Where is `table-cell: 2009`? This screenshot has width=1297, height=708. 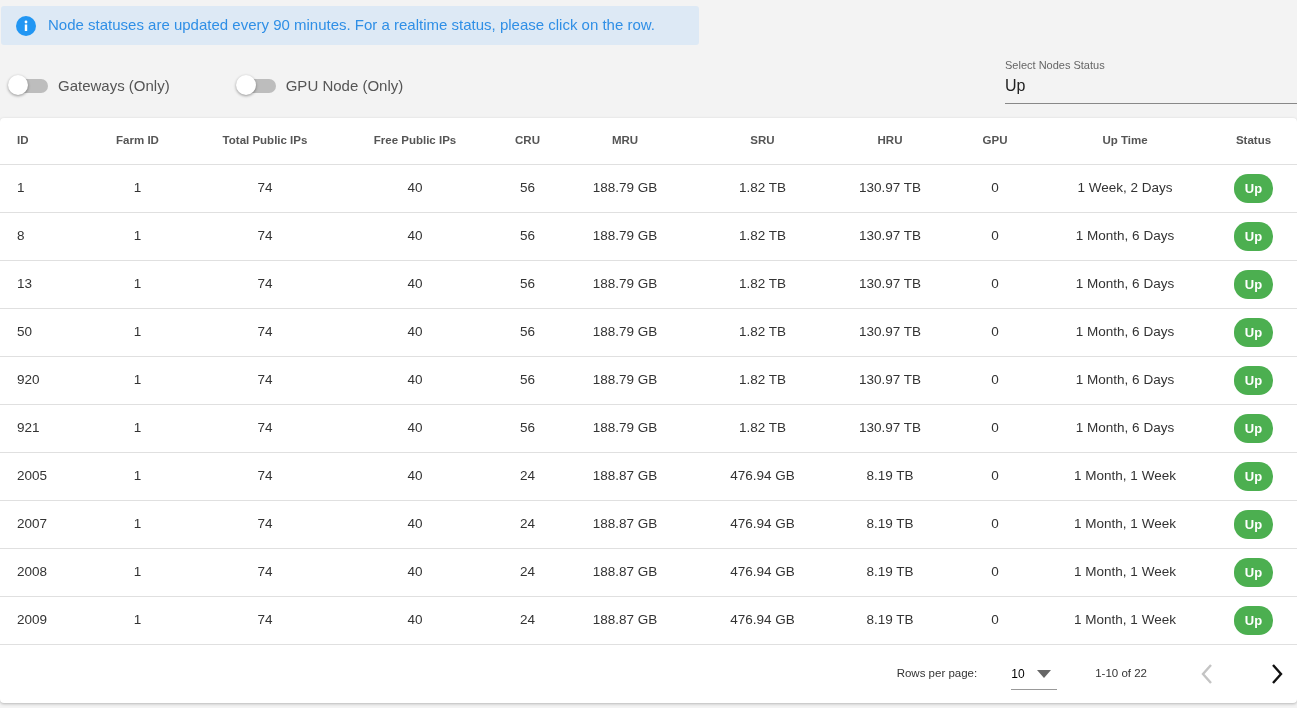
table-cell: 2009 is located at coordinates (37, 620).